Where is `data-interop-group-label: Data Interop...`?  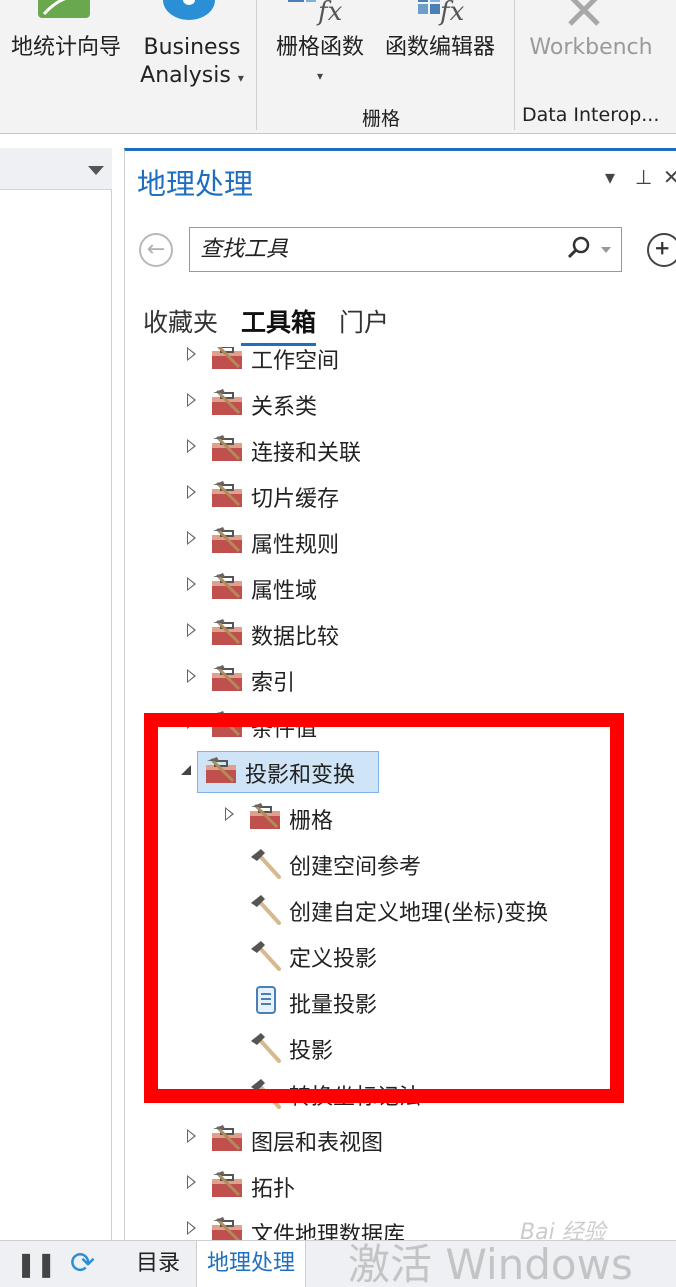
data-interop-group-label: Data Interop... is located at coordinates (591, 115).